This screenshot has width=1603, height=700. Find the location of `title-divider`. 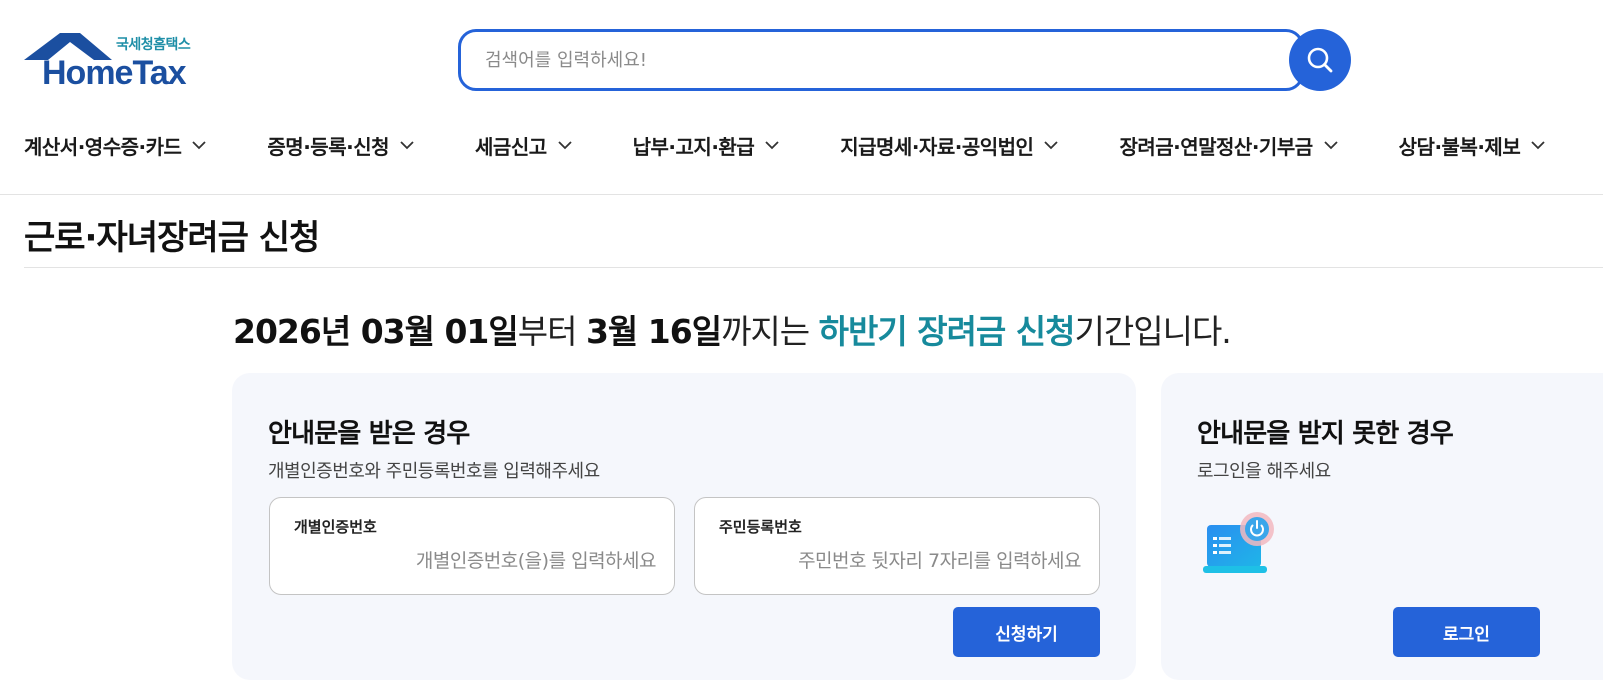

title-divider is located at coordinates (813, 267).